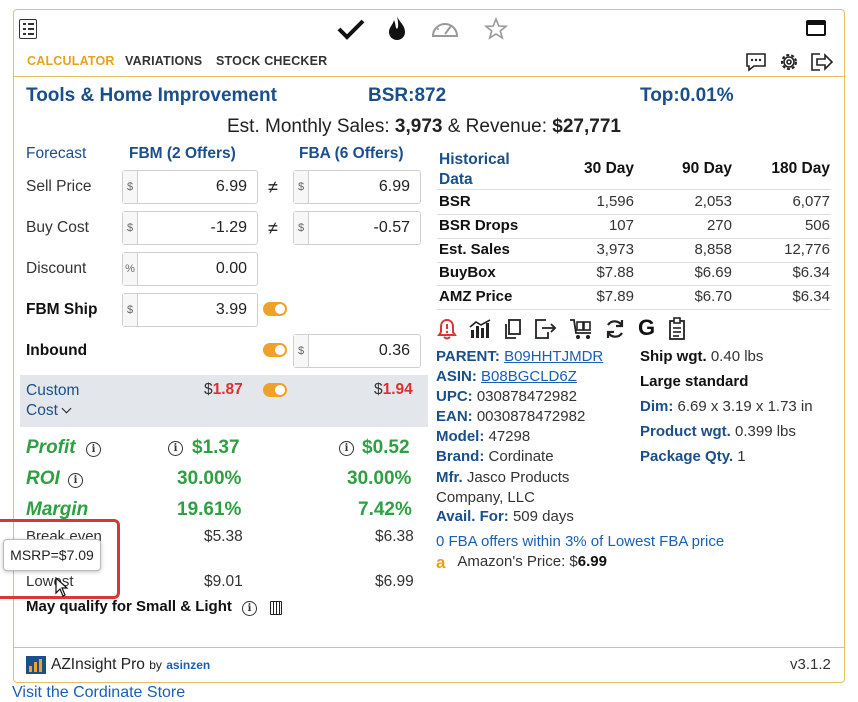 This screenshot has width=858, height=702. I want to click on avail-row: Avail. For: 509 days, so click(505, 516).